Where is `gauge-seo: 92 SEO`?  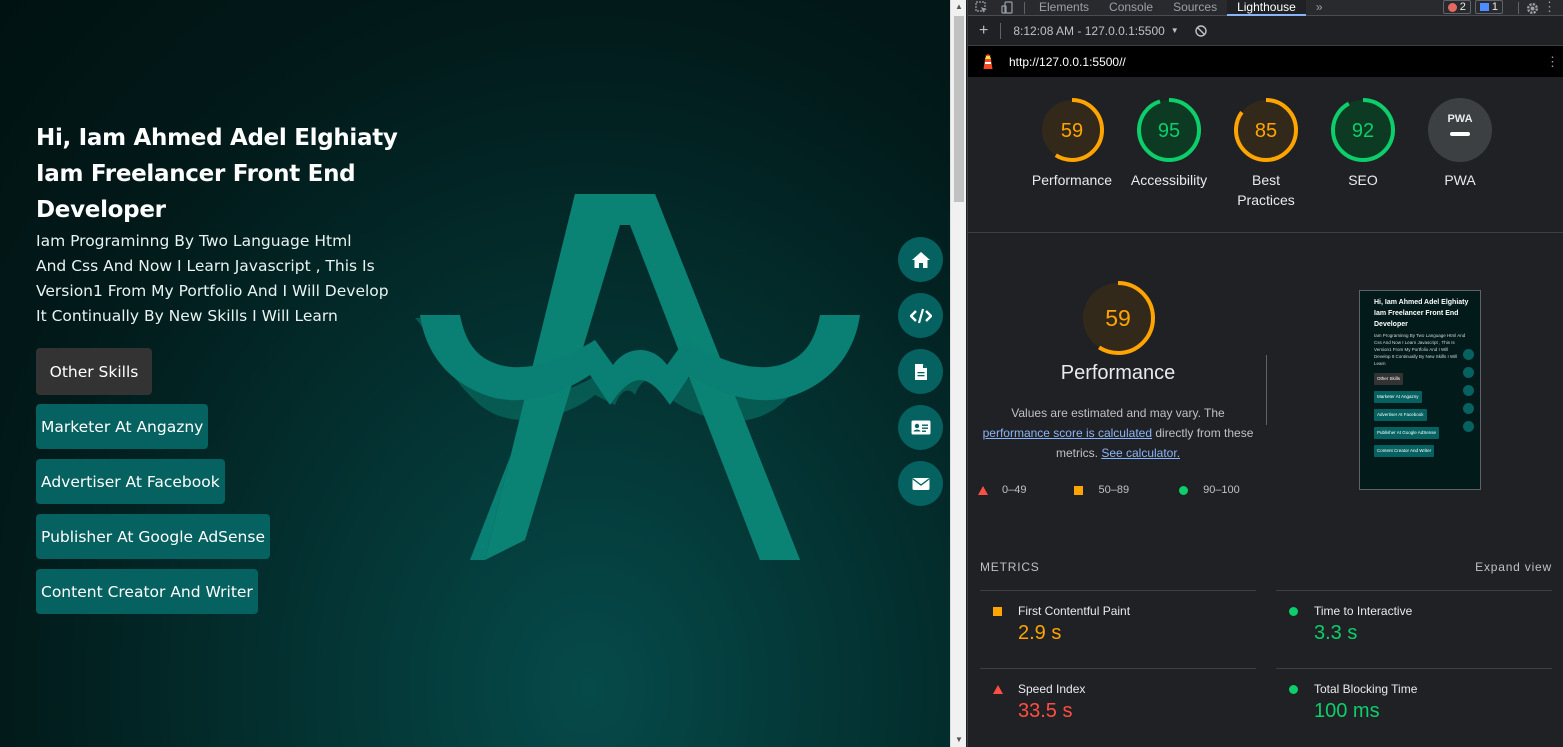 gauge-seo: 92 SEO is located at coordinates (1363, 144).